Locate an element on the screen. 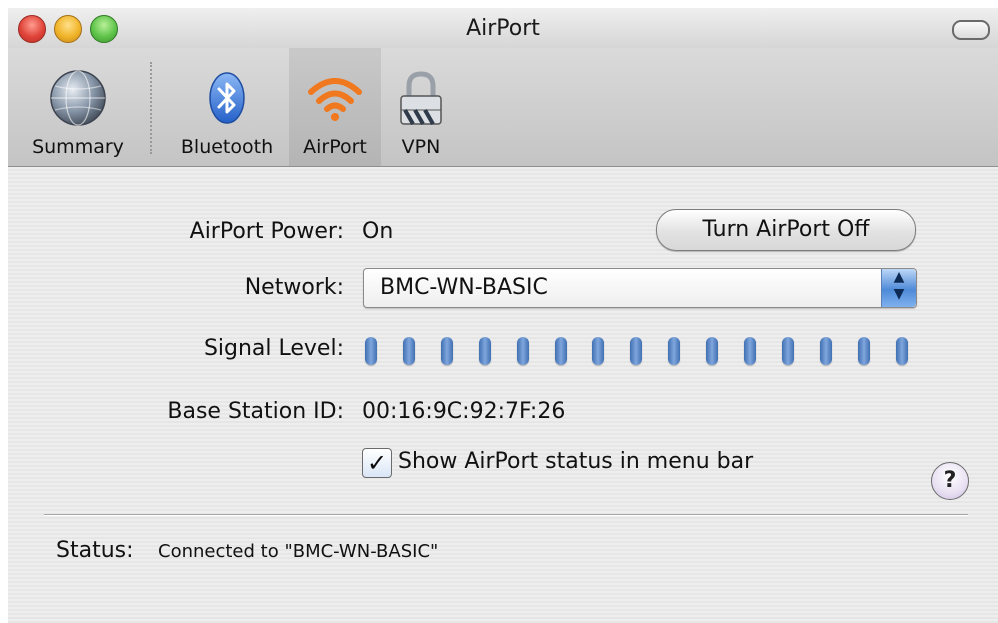  power-label: AirPort Power: is located at coordinates (266, 231).